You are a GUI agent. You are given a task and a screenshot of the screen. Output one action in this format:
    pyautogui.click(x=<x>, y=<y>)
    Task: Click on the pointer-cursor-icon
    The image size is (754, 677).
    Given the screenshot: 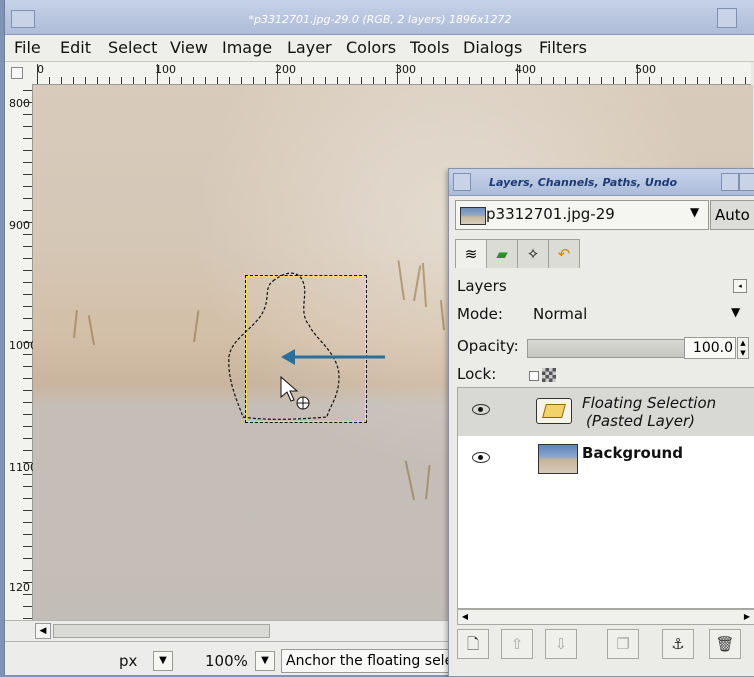 What is the action you would take?
    pyautogui.click(x=289, y=388)
    